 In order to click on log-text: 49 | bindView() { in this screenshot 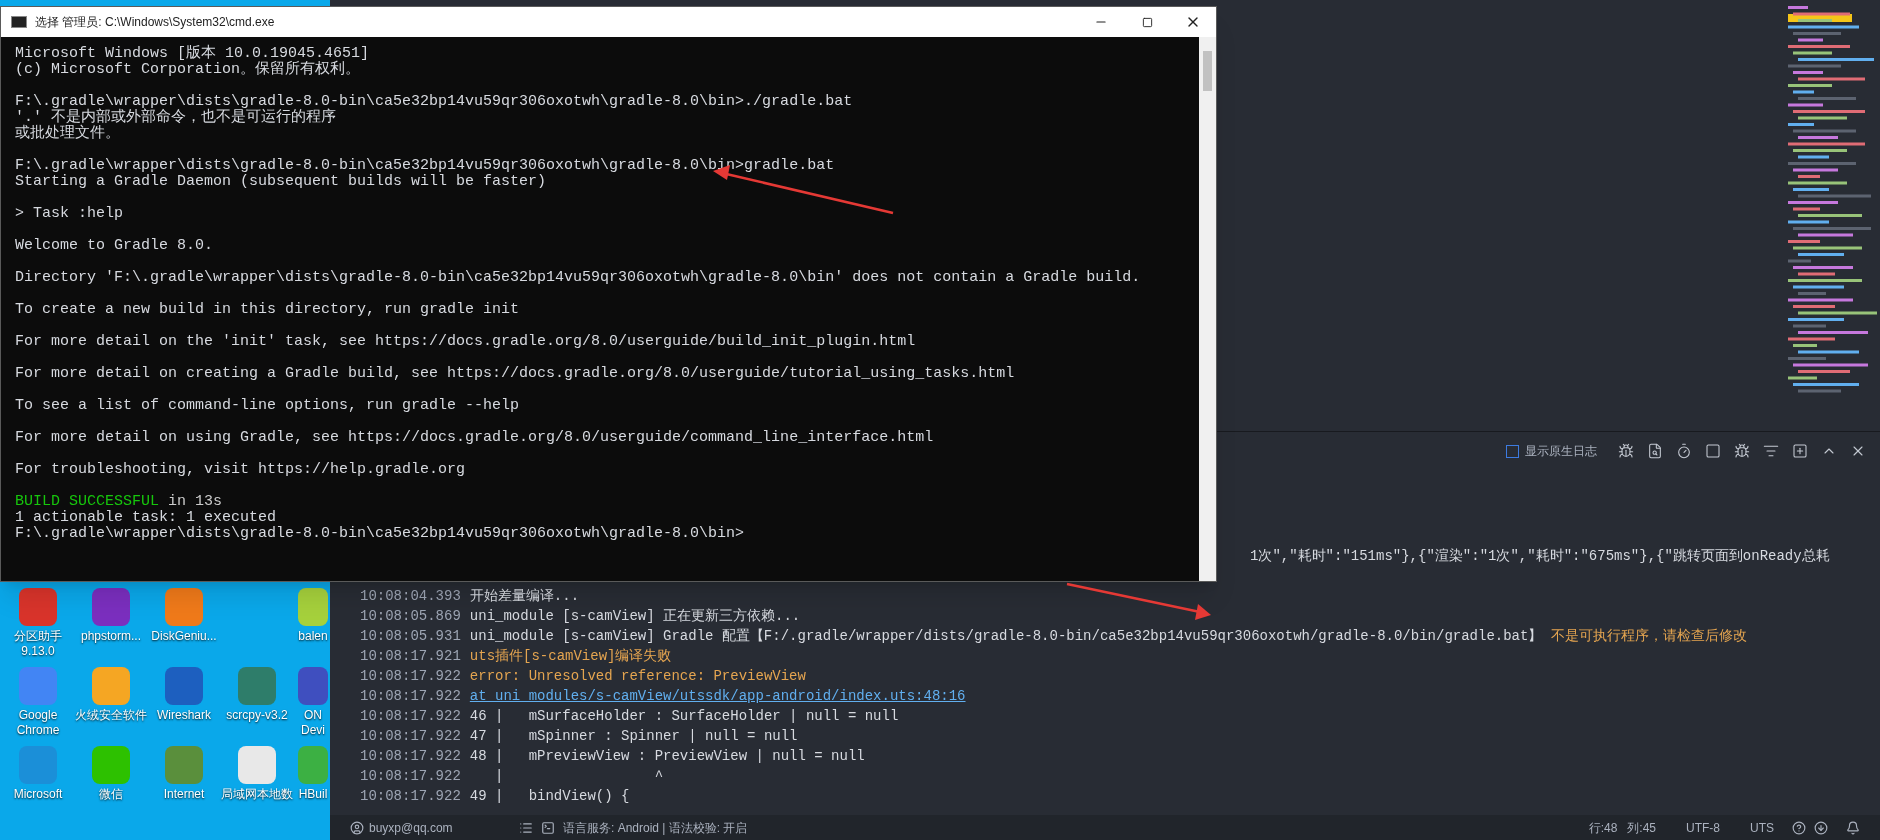, I will do `click(549, 796)`.